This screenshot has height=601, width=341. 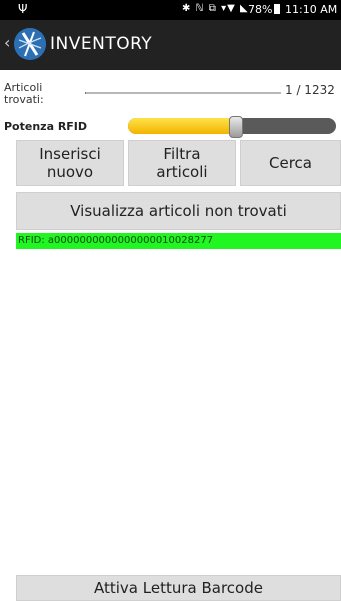 I want to click on back-arrow-icon: ‹, so click(x=7, y=42).